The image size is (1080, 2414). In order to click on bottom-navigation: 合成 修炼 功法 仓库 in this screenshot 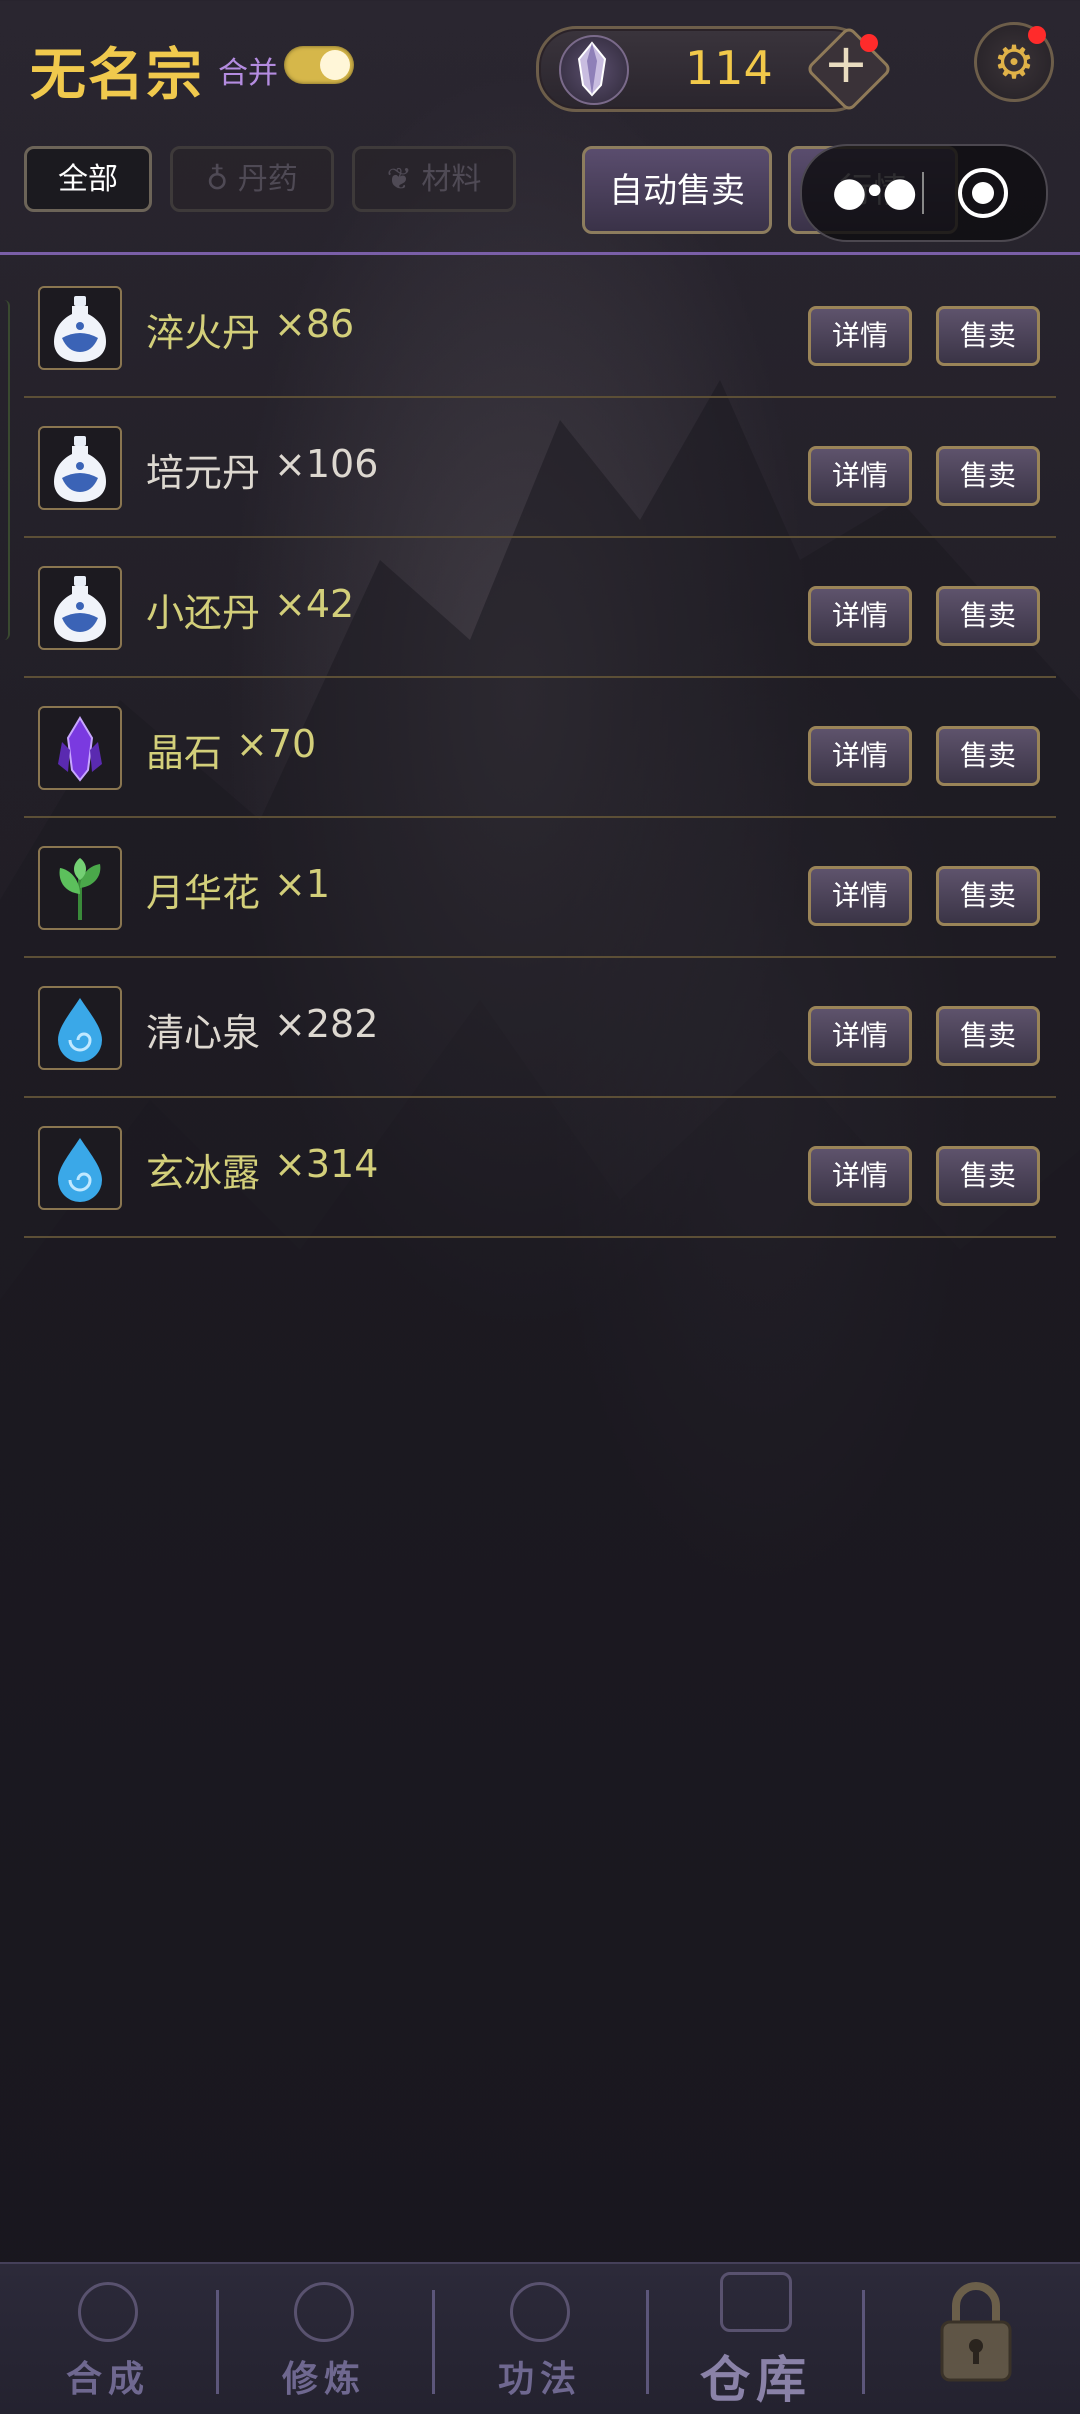, I will do `click(540, 2338)`.